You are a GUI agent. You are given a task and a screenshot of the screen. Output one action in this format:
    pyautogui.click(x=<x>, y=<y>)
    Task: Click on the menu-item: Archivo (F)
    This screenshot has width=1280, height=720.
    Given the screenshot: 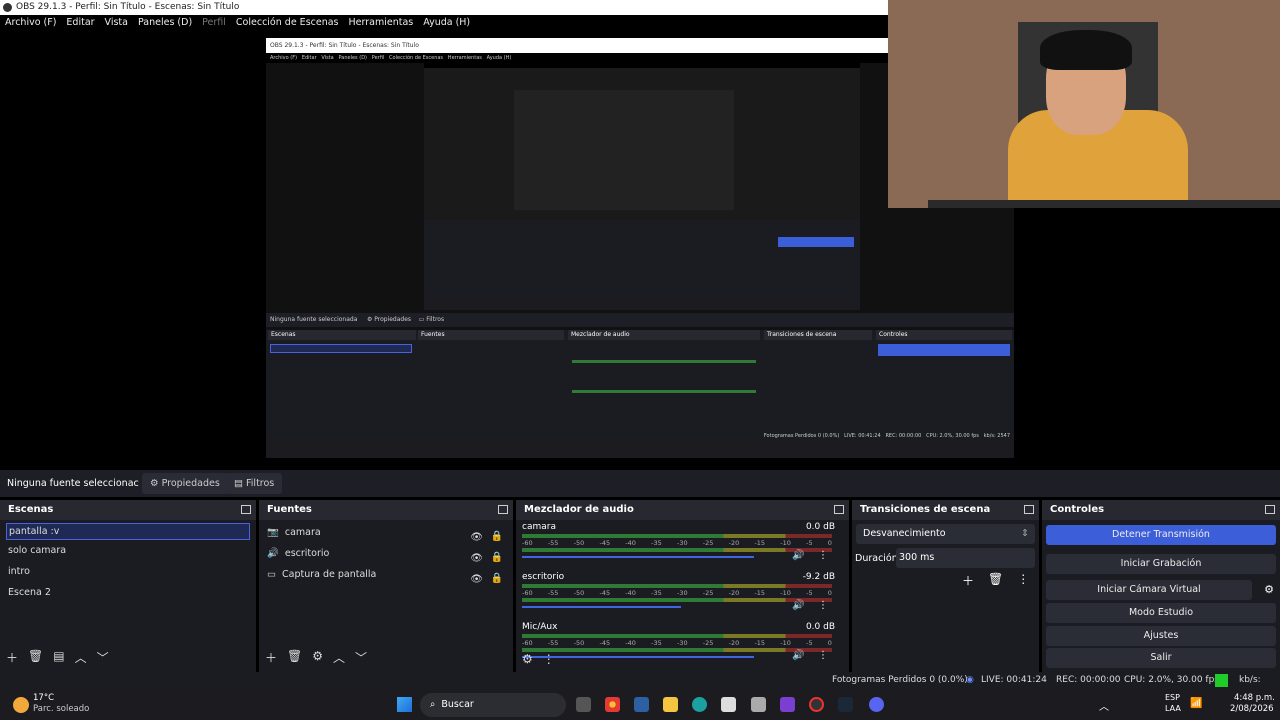 What is the action you would take?
    pyautogui.click(x=30, y=23)
    